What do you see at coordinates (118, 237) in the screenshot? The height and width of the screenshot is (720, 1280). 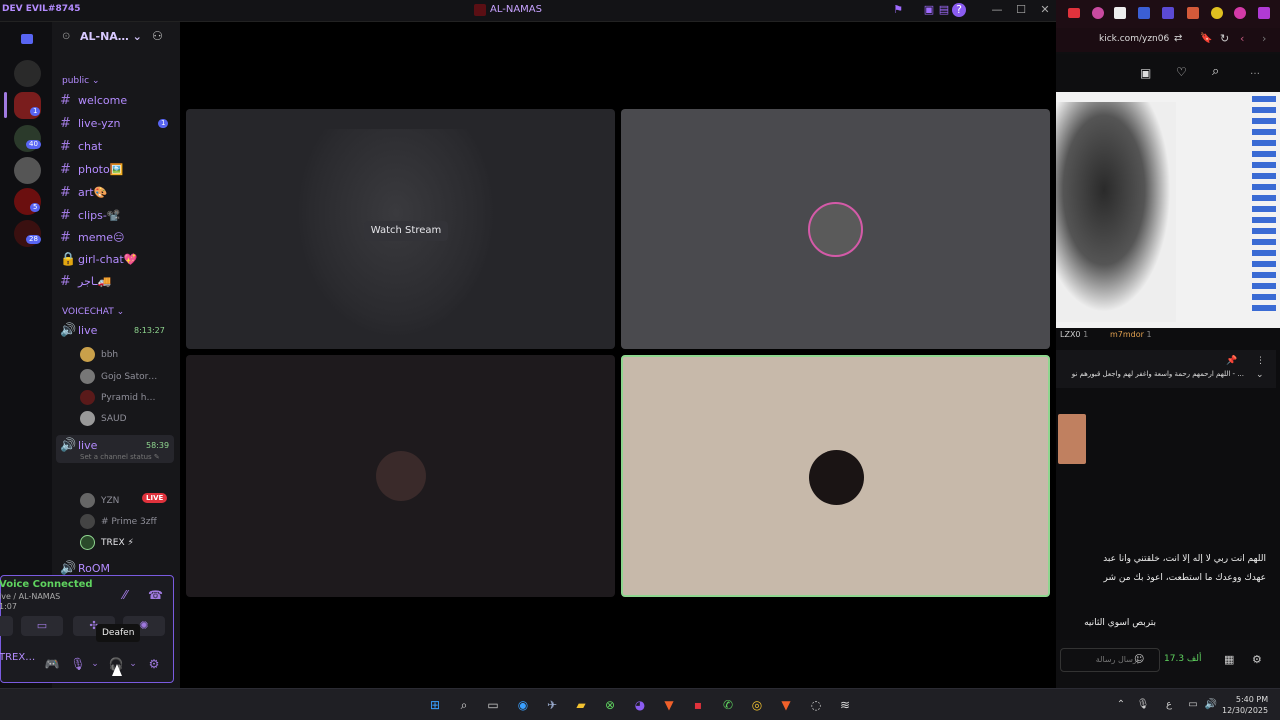 I see `channel-meme: # meme😑` at bounding box center [118, 237].